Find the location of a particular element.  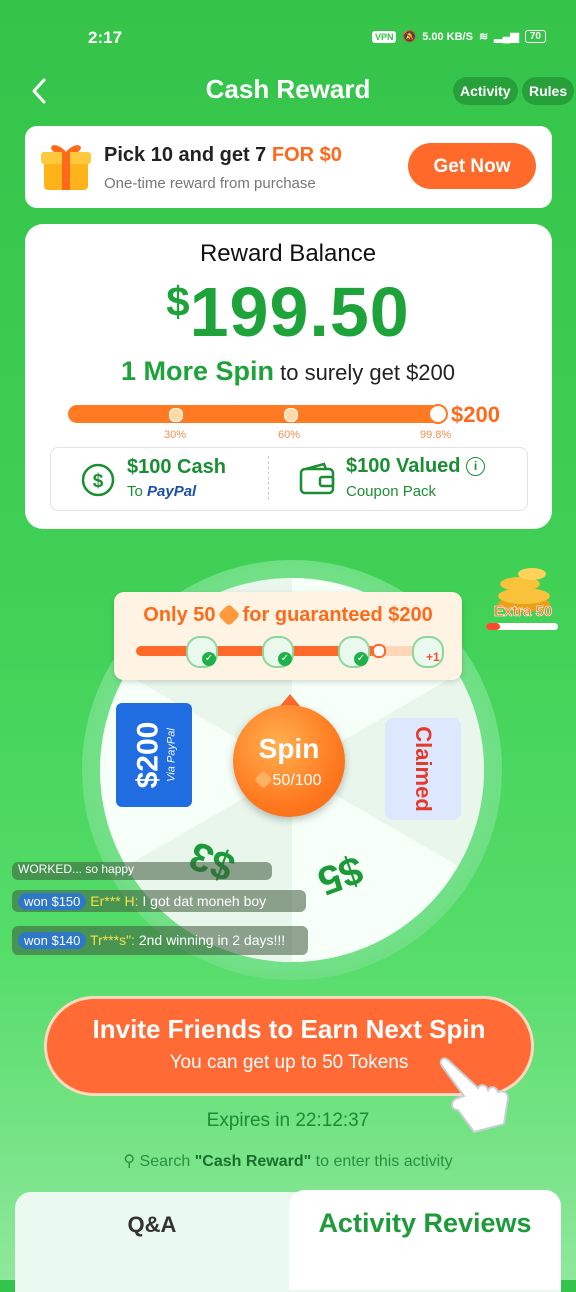

paypal-prize-amount: $200 is located at coordinates (147, 755).